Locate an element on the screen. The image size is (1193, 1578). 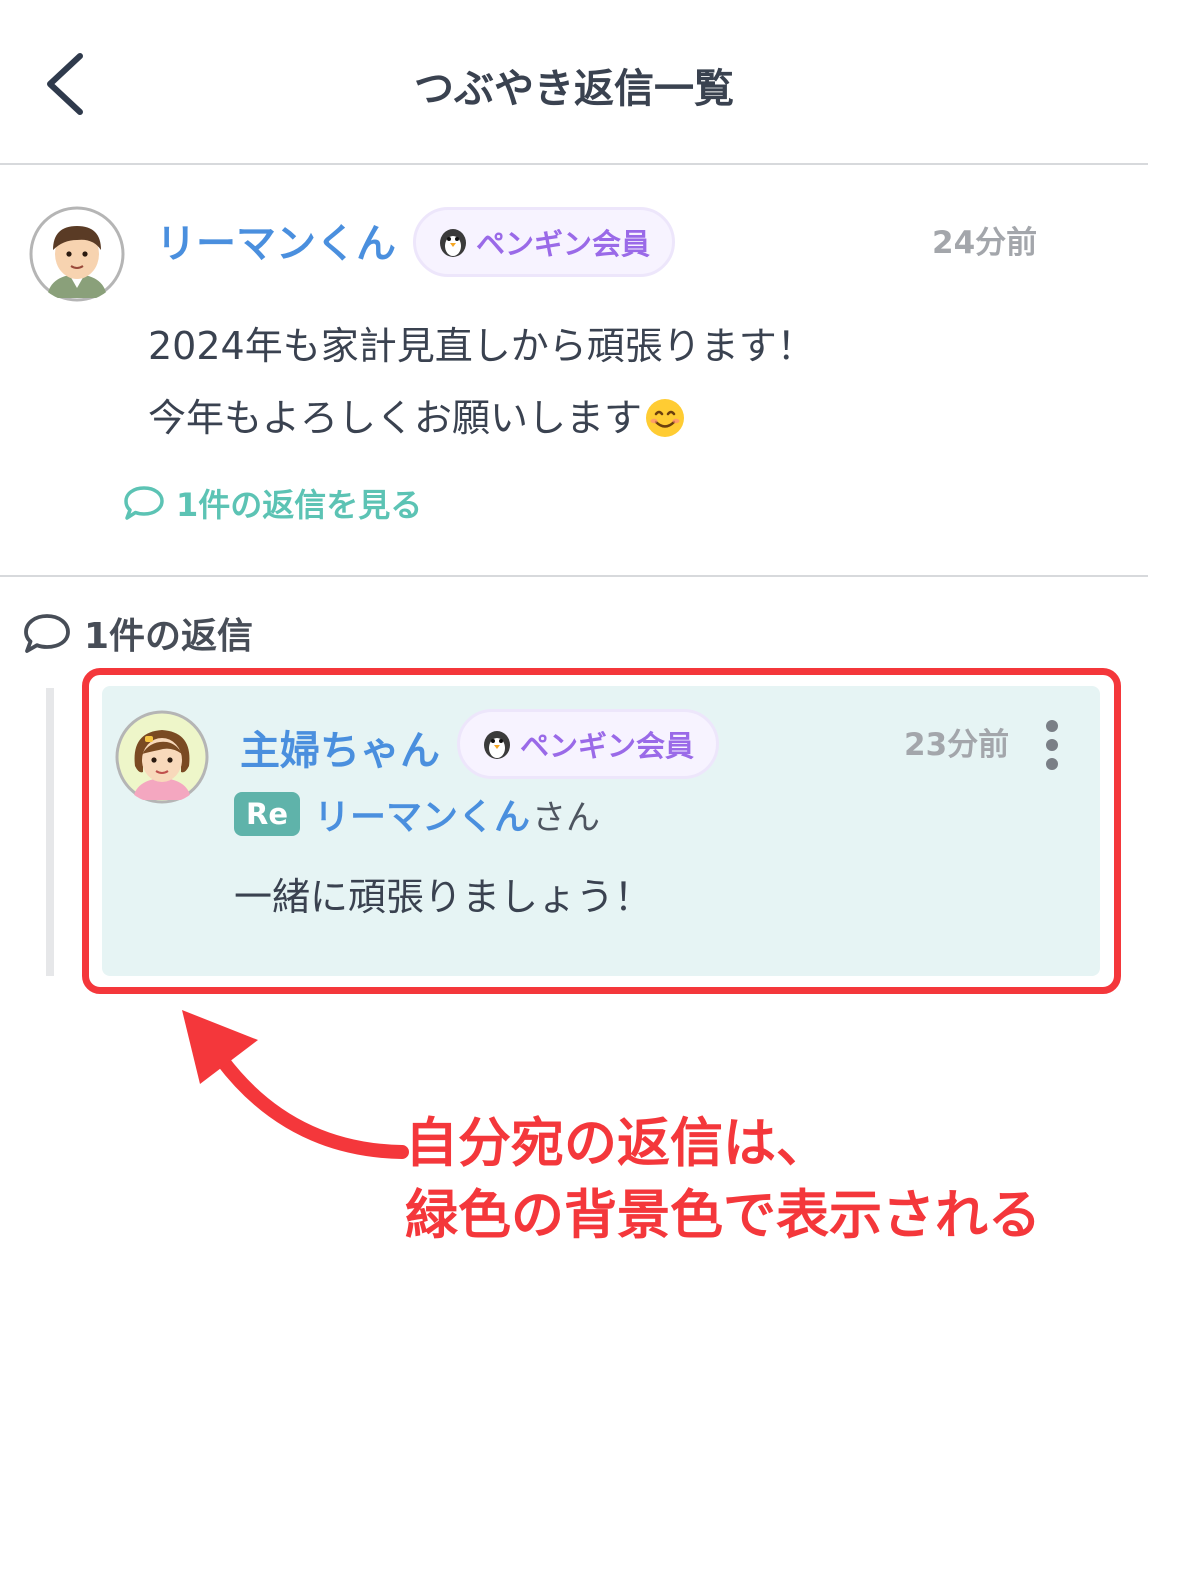
app-header: つぶやき返信一覧 is located at coordinates (574, 82).